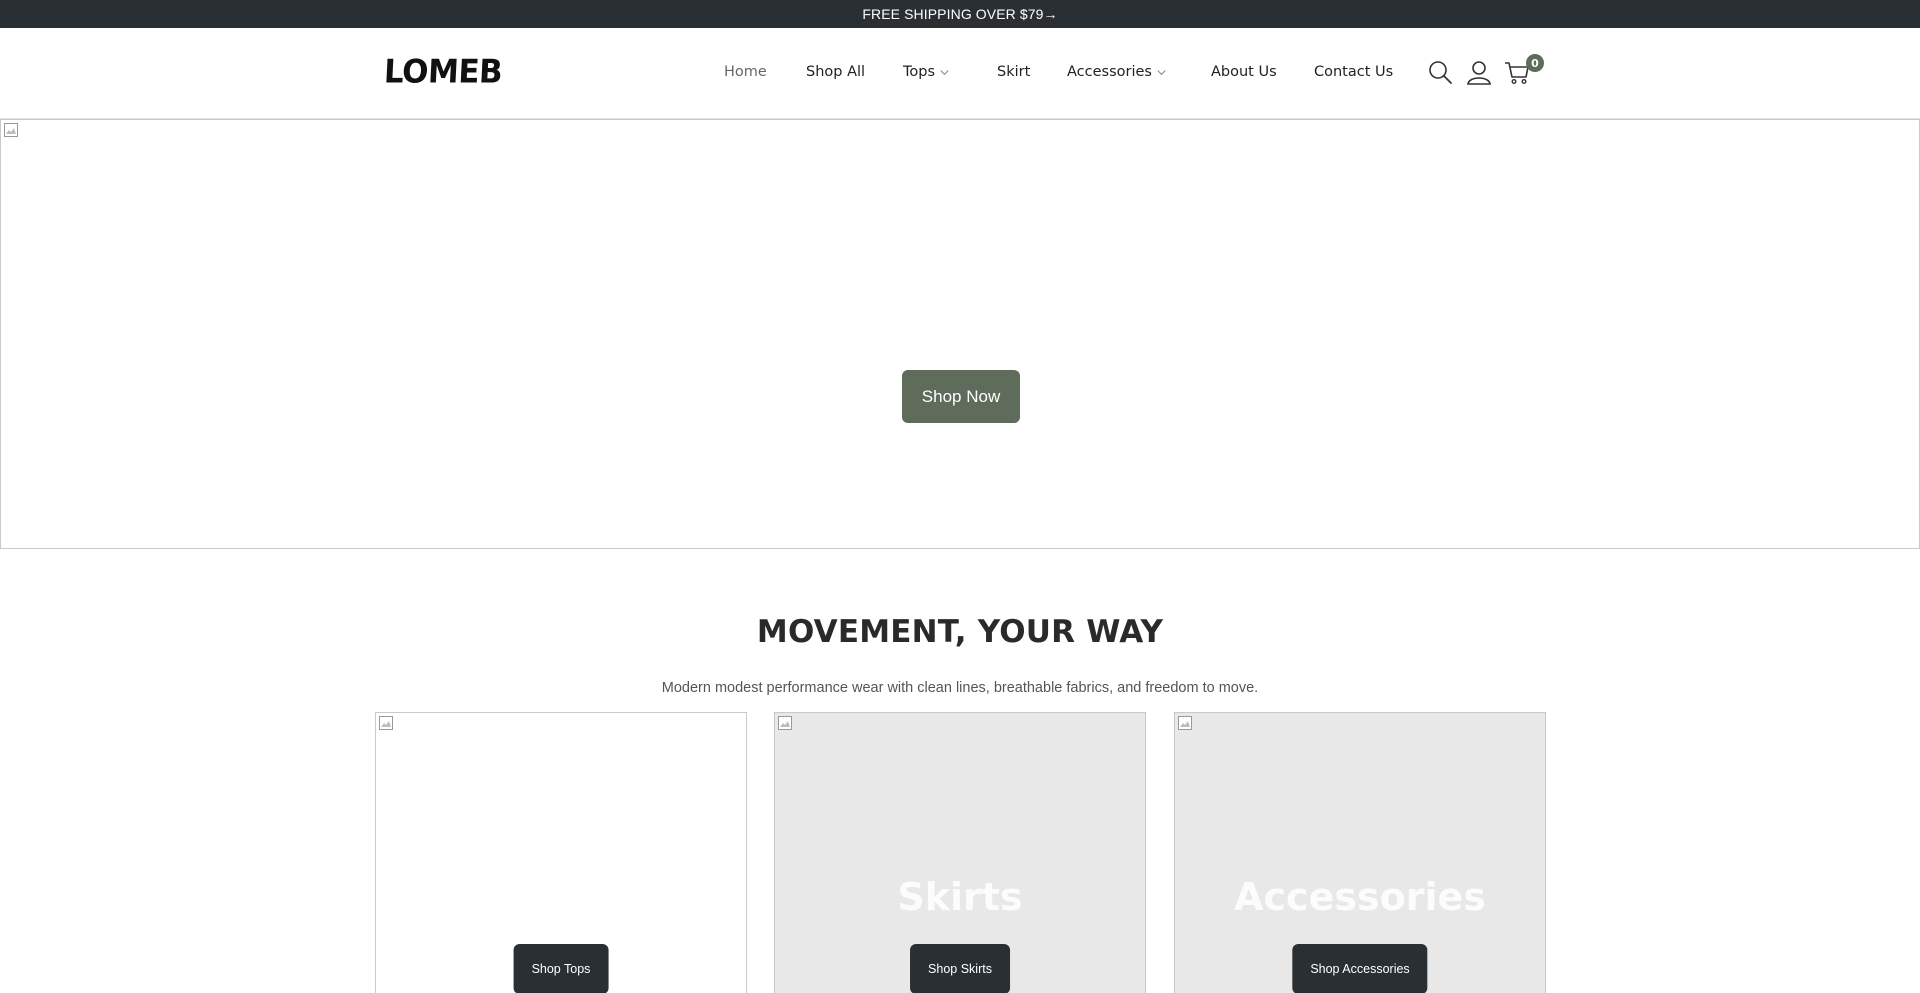 This screenshot has height=993, width=1920. I want to click on nav-skirt-label: Skirt, so click(1014, 72).